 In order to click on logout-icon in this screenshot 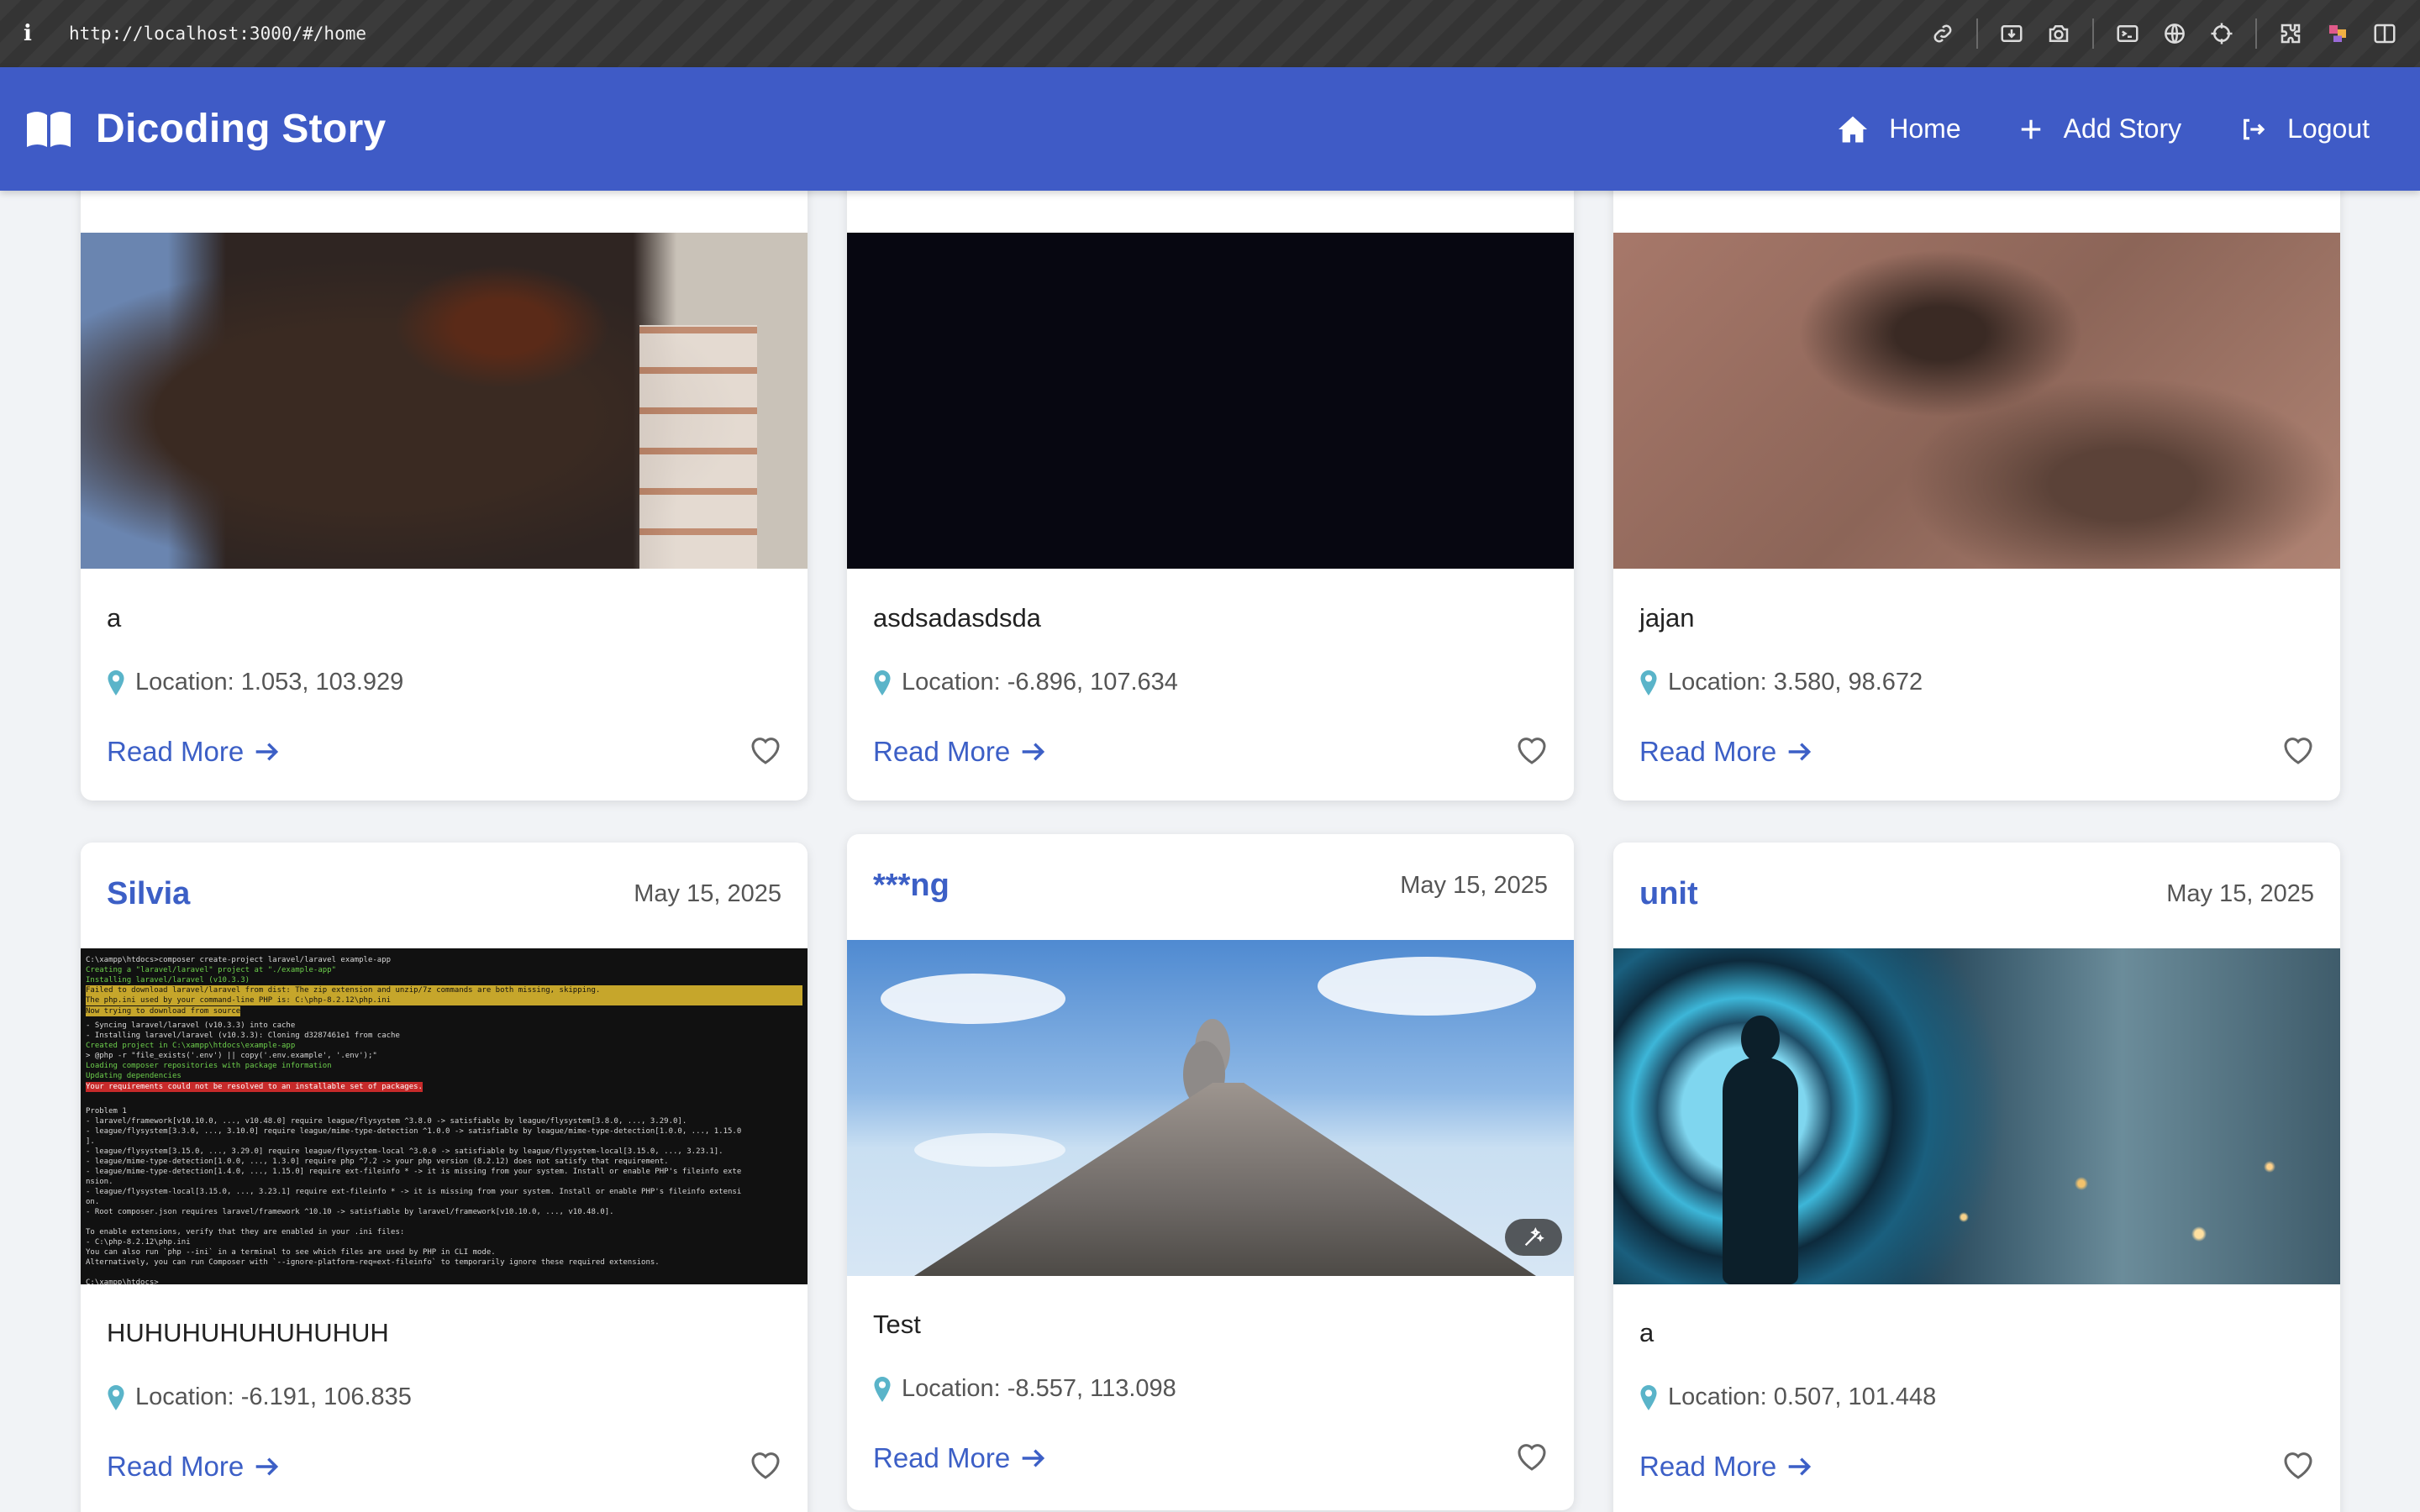, I will do `click(2254, 128)`.